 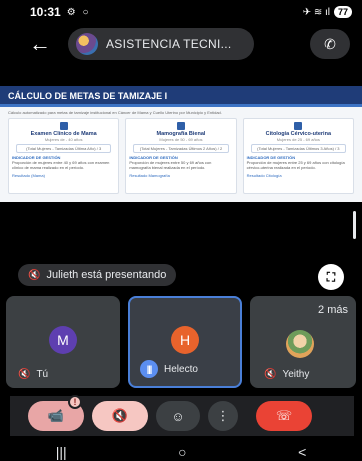 I want to click on reactions-button: ☺, so click(x=178, y=416).